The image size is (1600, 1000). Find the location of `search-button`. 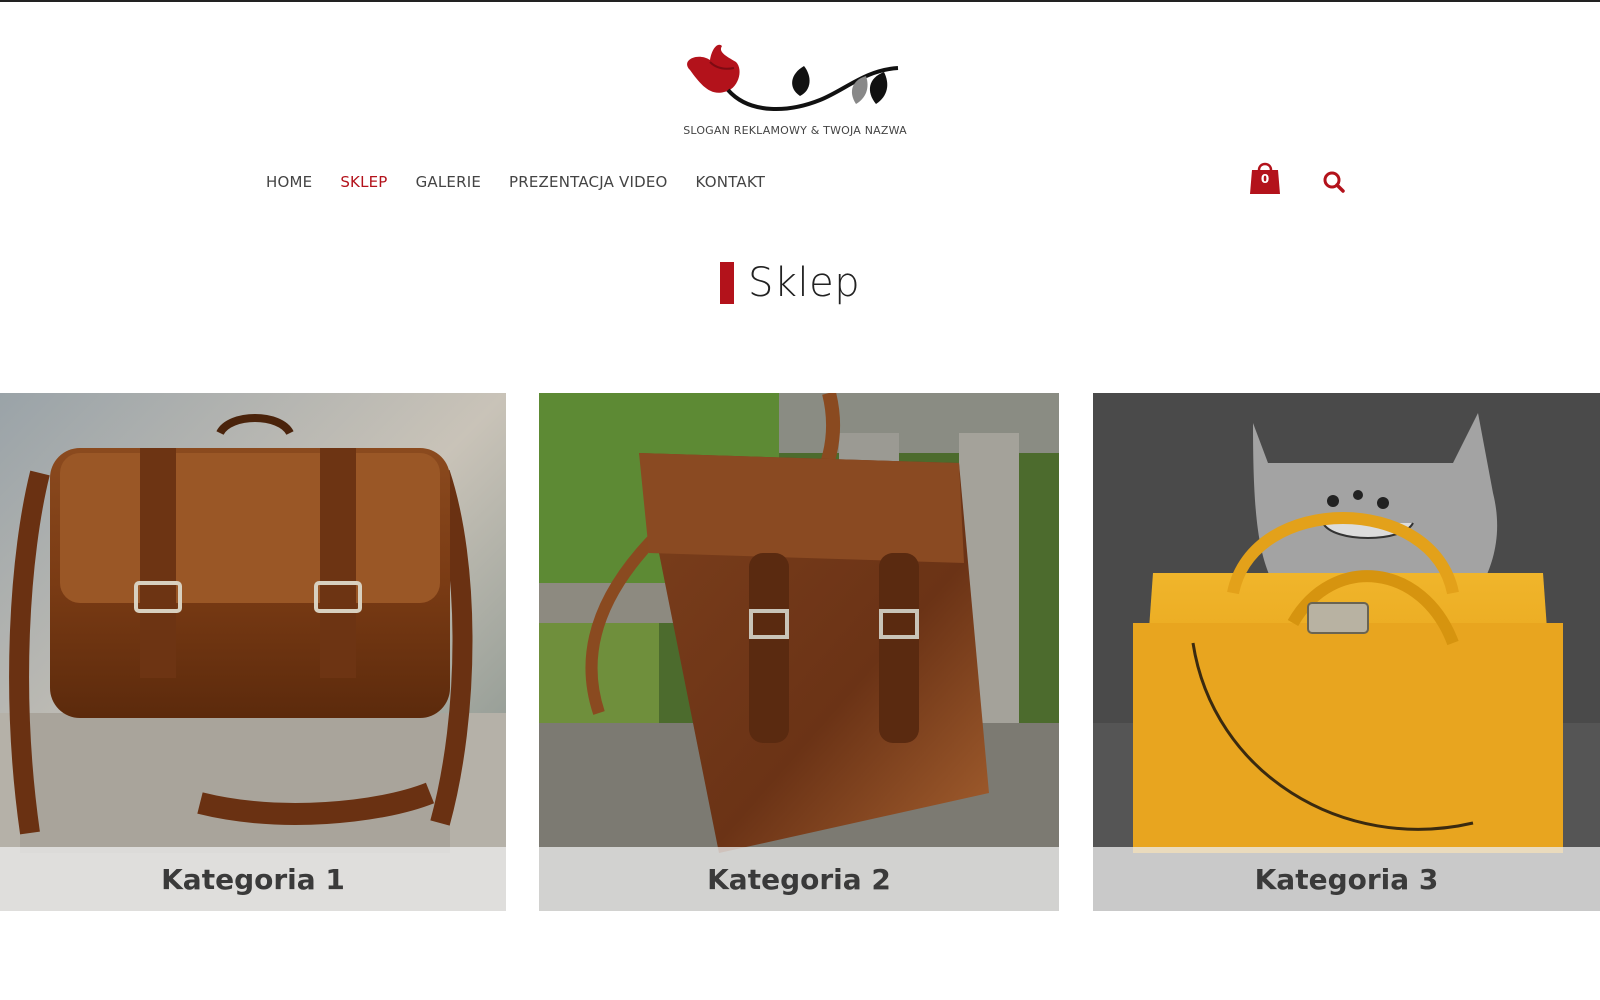

search-button is located at coordinates (1334, 182).